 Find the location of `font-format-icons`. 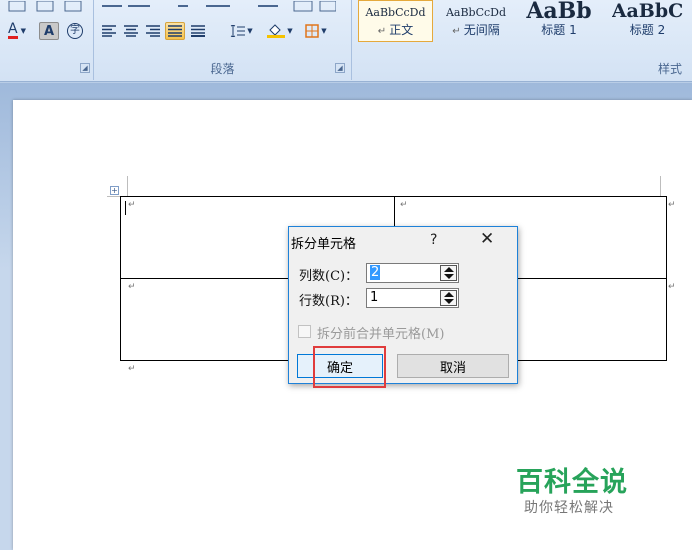

font-format-icons is located at coordinates (45, 6).